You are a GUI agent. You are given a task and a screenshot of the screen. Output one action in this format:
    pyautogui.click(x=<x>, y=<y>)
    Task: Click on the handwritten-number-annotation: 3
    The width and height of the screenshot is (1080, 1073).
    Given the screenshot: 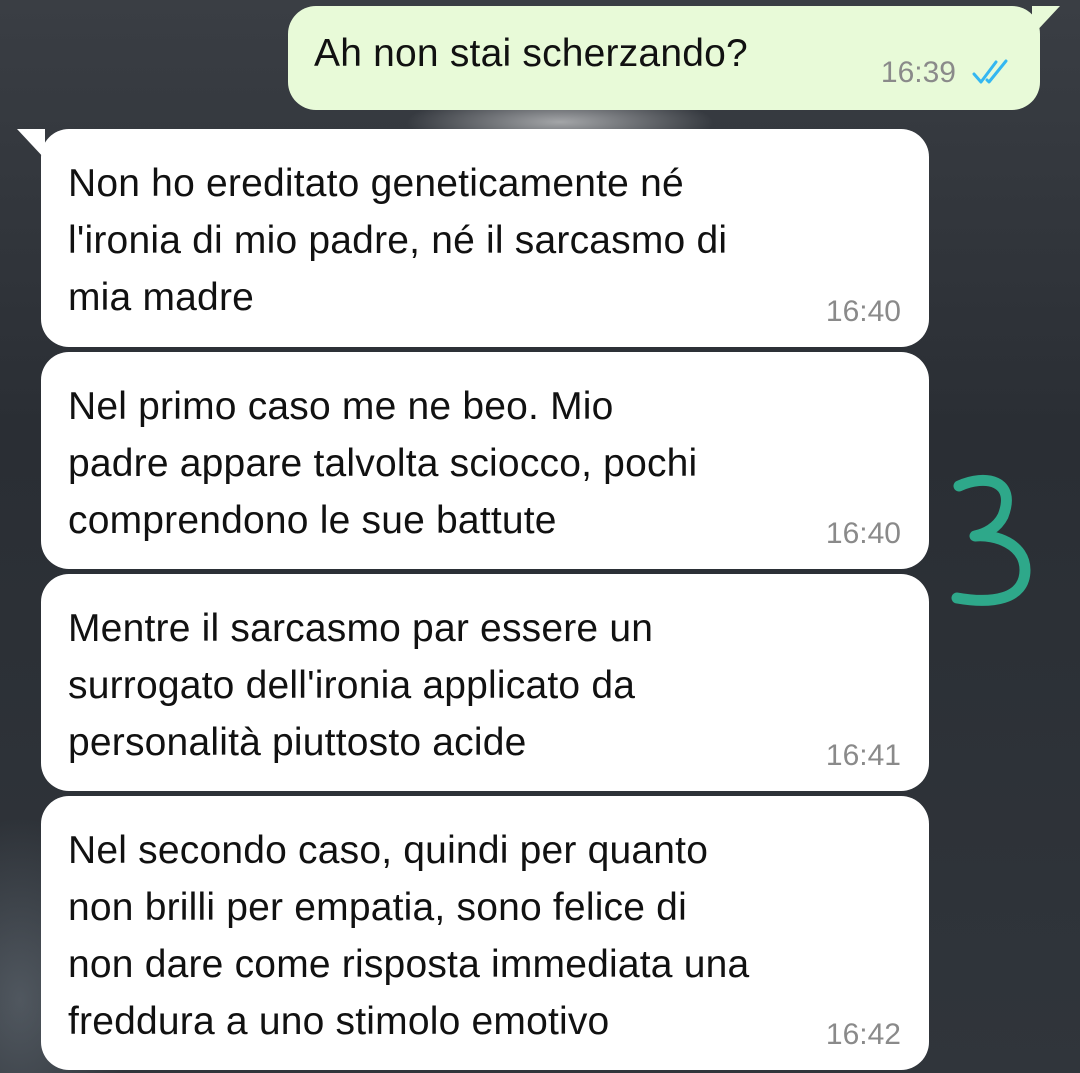 What is the action you would take?
    pyautogui.click(x=991, y=540)
    